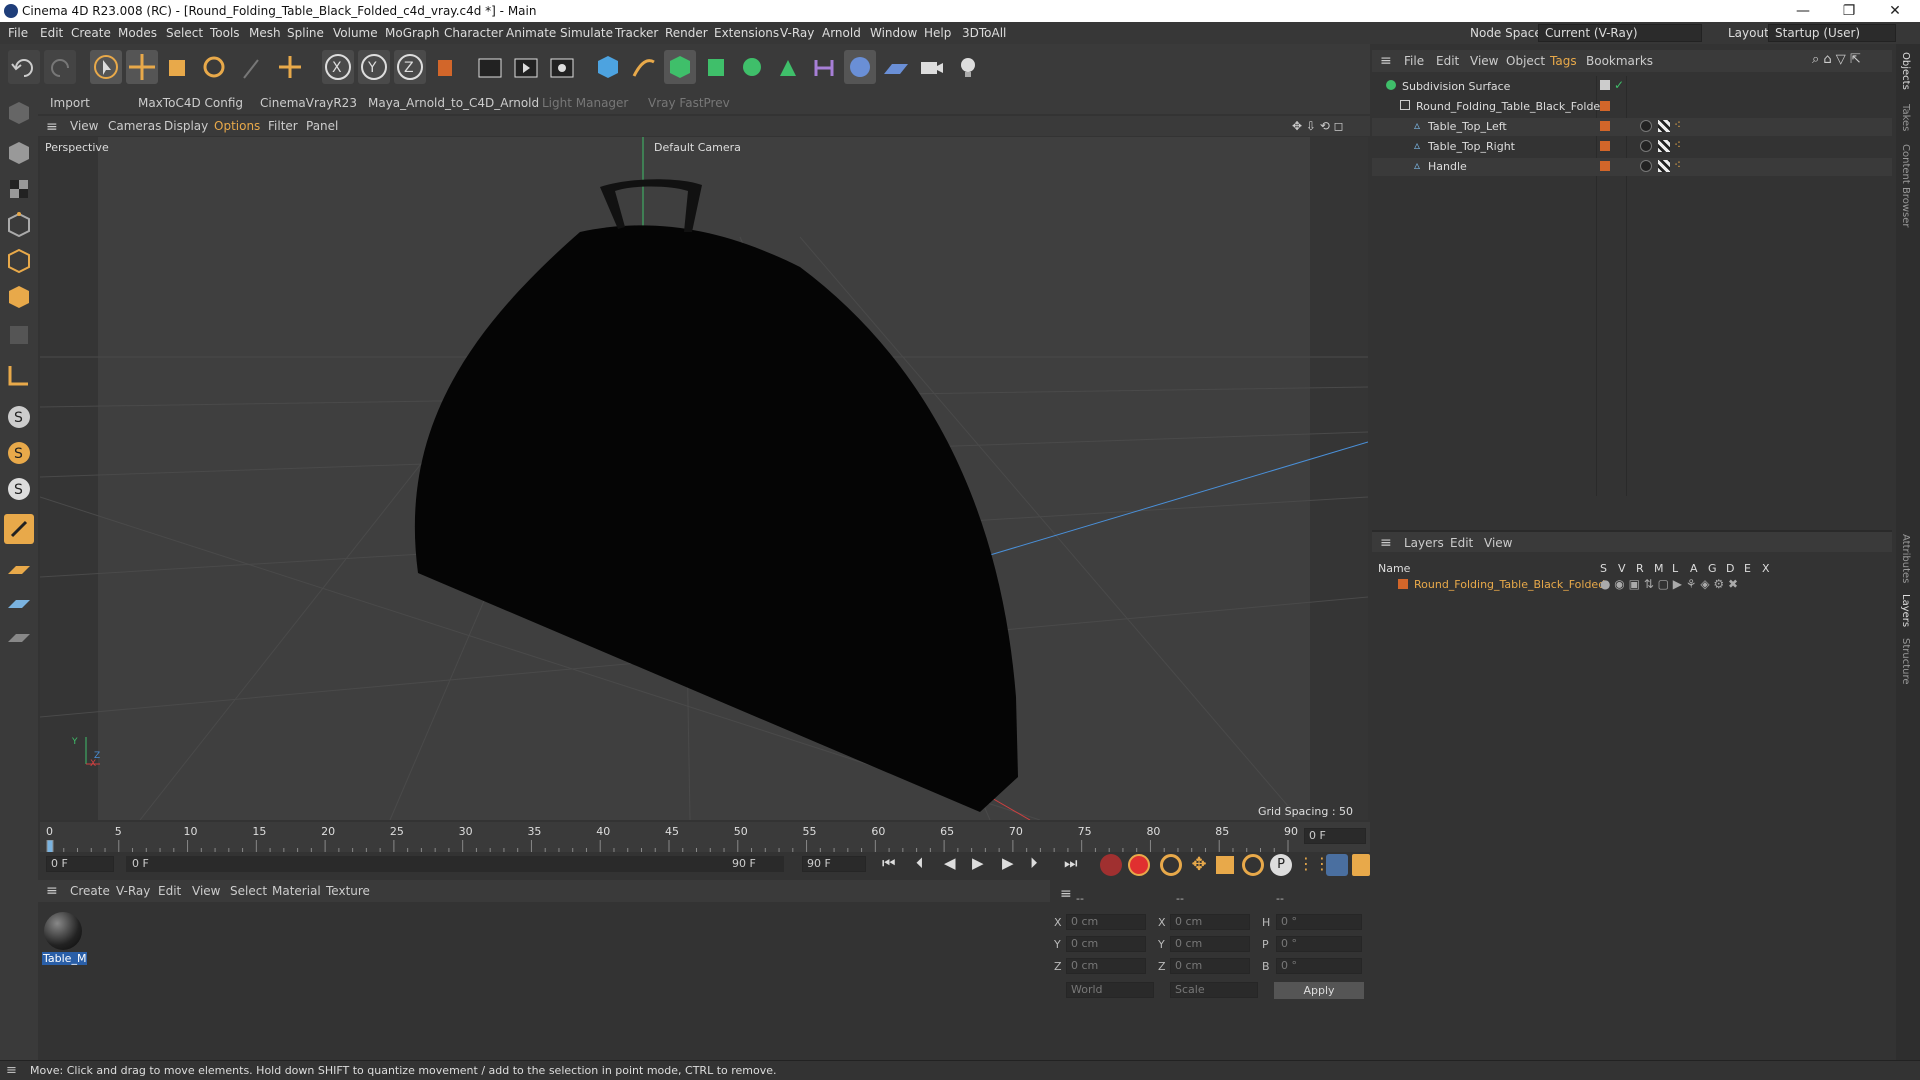 The height and width of the screenshot is (1080, 1920). I want to click on key-pla-icon: ⋮⋮, so click(1314, 865).